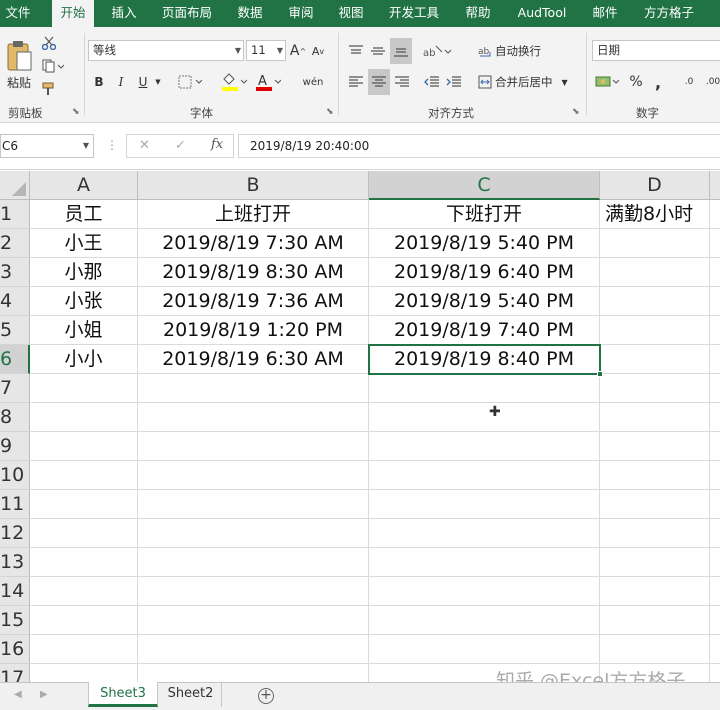 The height and width of the screenshot is (710, 720). Describe the element at coordinates (15, 185) in the screenshot. I see `select-all-button` at that location.